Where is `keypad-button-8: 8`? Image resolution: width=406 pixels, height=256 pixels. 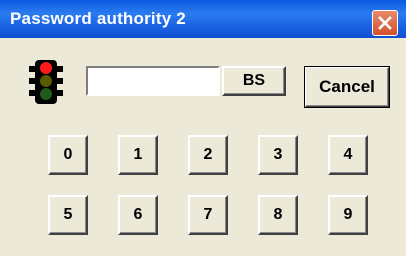 keypad-button-8: 8 is located at coordinates (278, 215).